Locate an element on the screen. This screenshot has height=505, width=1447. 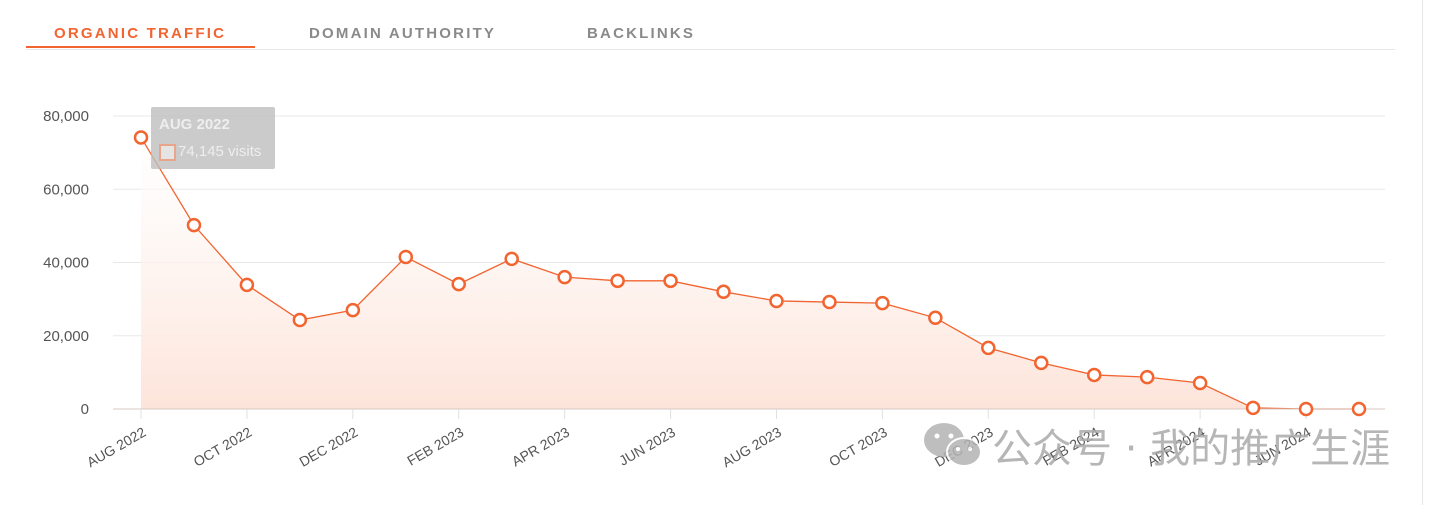
tooltip-value: 74,145 visits is located at coordinates (220, 151).